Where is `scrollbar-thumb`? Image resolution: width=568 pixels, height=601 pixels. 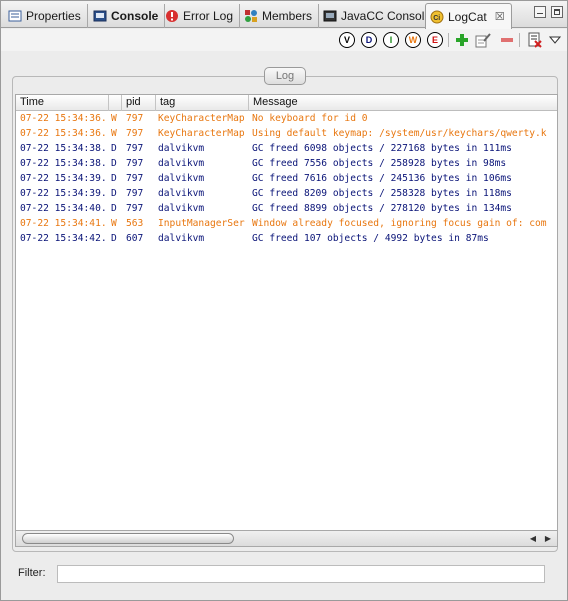
scrollbar-thumb is located at coordinates (128, 538).